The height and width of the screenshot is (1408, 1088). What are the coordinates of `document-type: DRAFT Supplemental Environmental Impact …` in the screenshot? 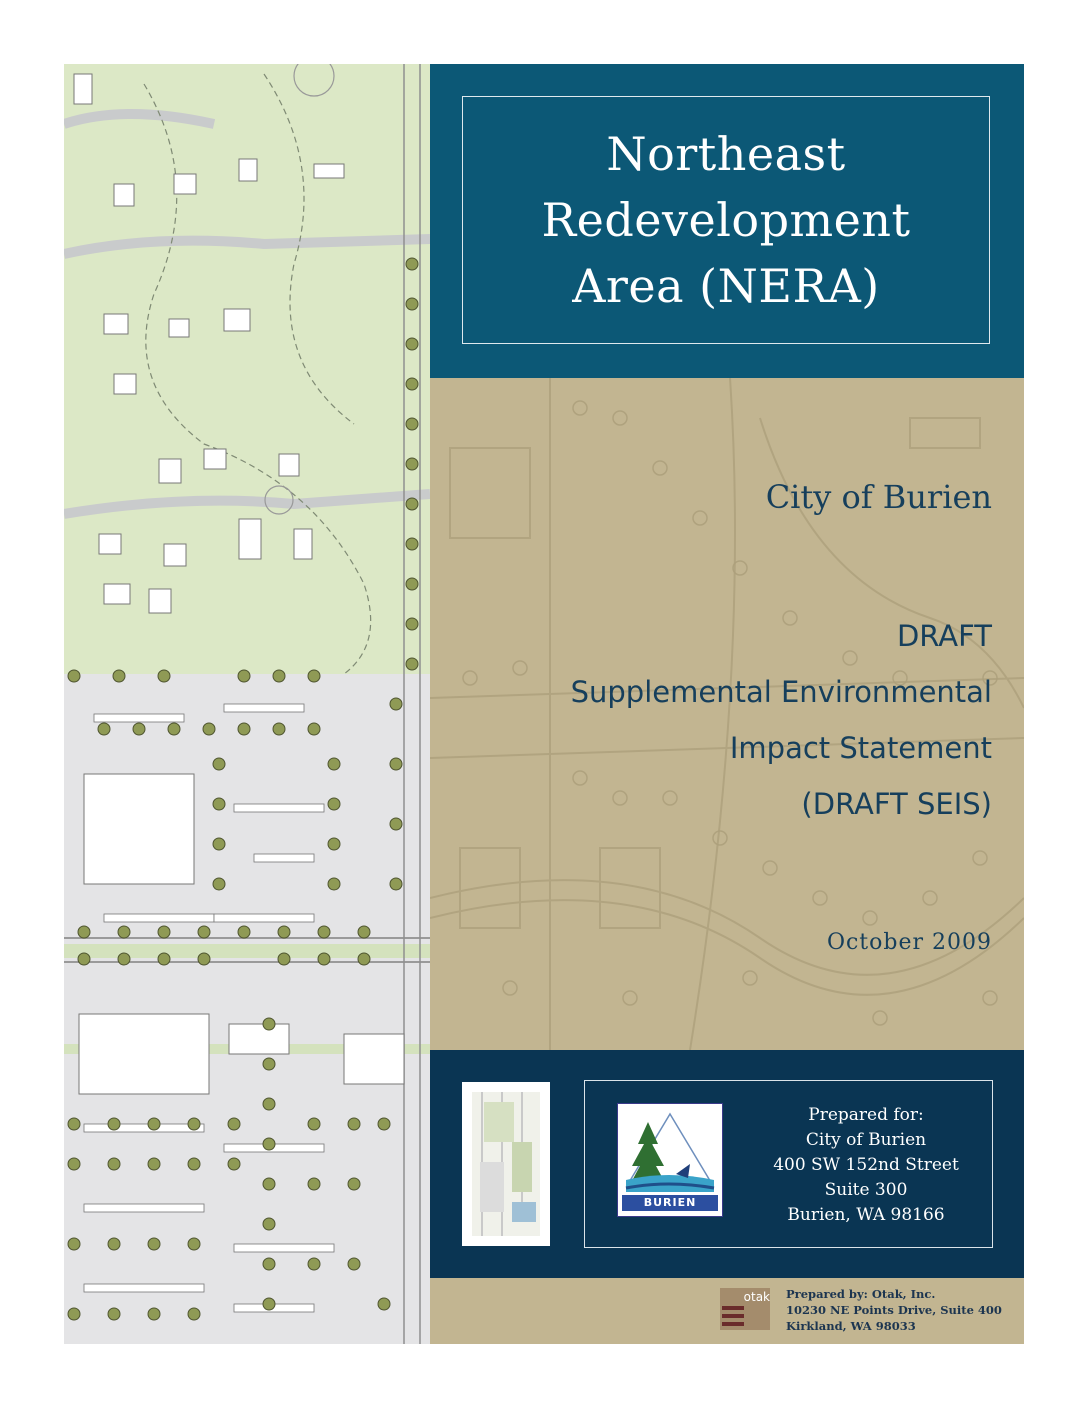 It's located at (781, 720).